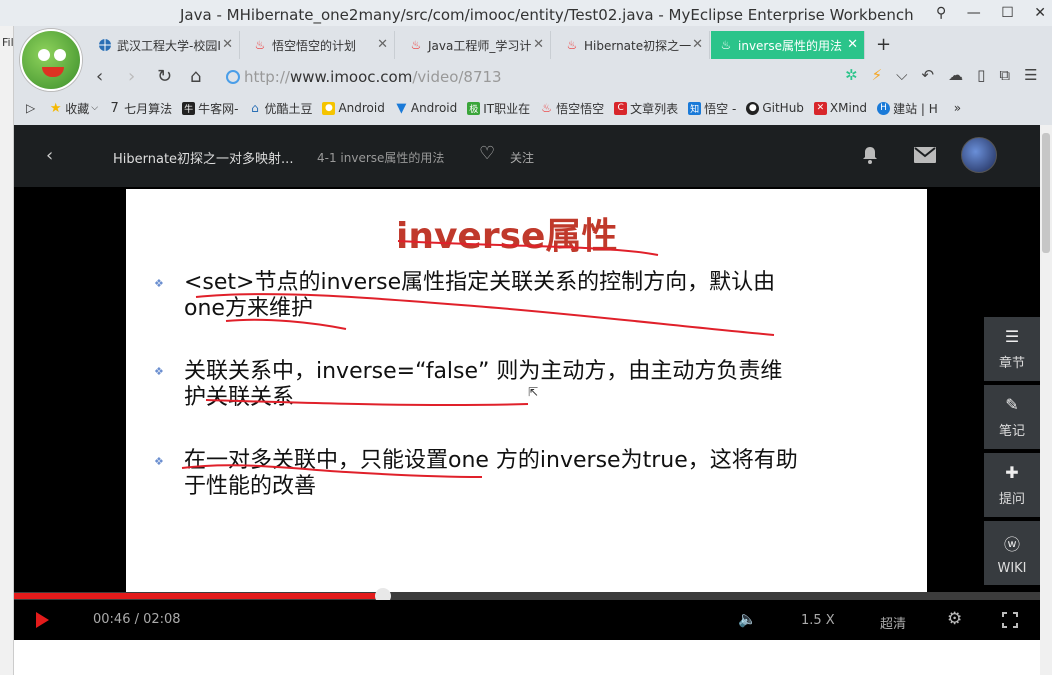 This screenshot has height=675, width=1052. What do you see at coordinates (1011, 544) in the screenshot?
I see `wiki-icon: ⓦ` at bounding box center [1011, 544].